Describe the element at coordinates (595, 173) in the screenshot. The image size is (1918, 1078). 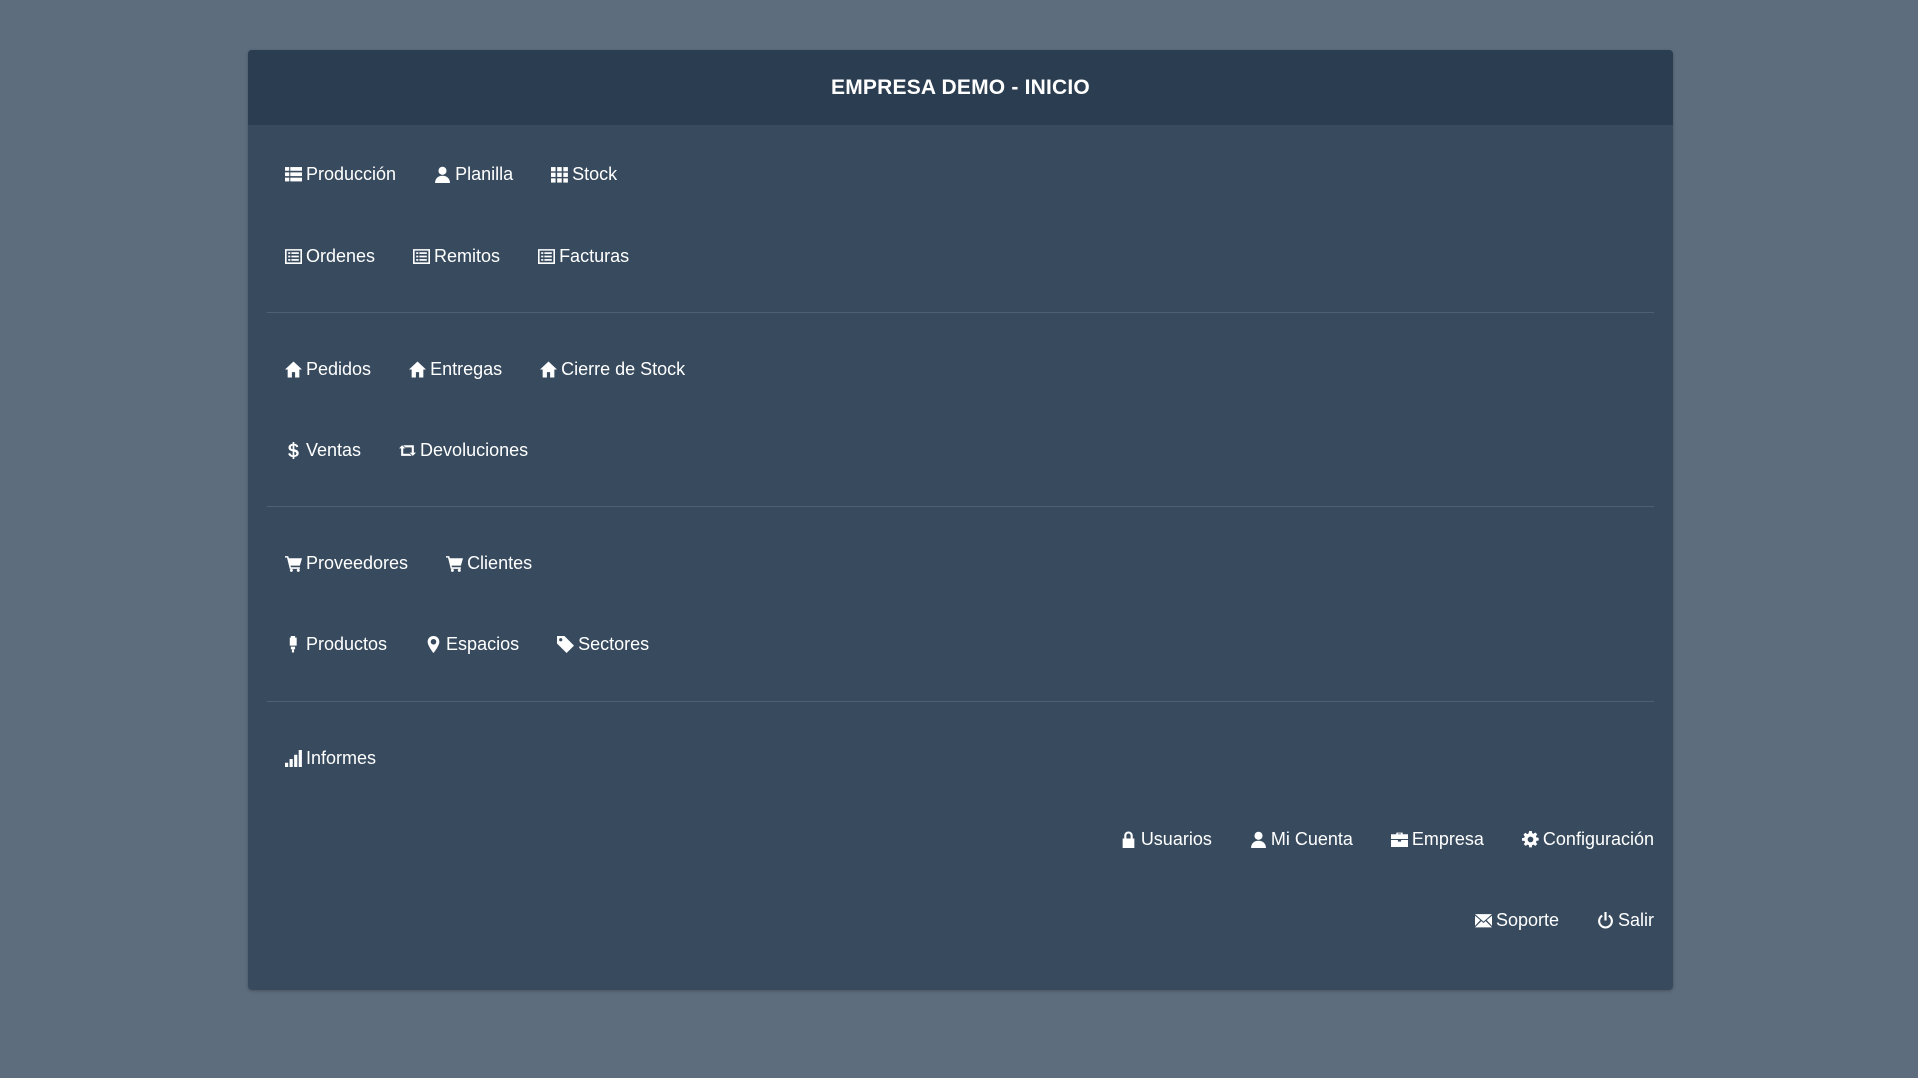
I see `nav-link-label: Stock` at that location.